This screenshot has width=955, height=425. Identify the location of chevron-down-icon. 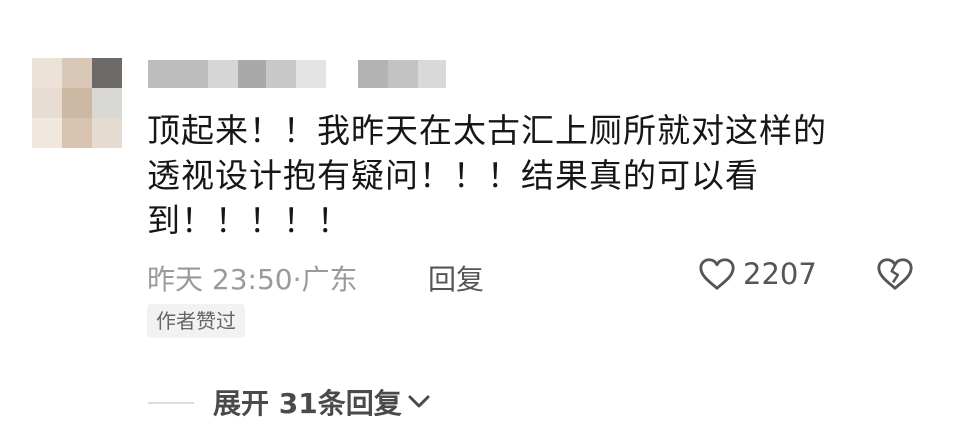
(419, 401).